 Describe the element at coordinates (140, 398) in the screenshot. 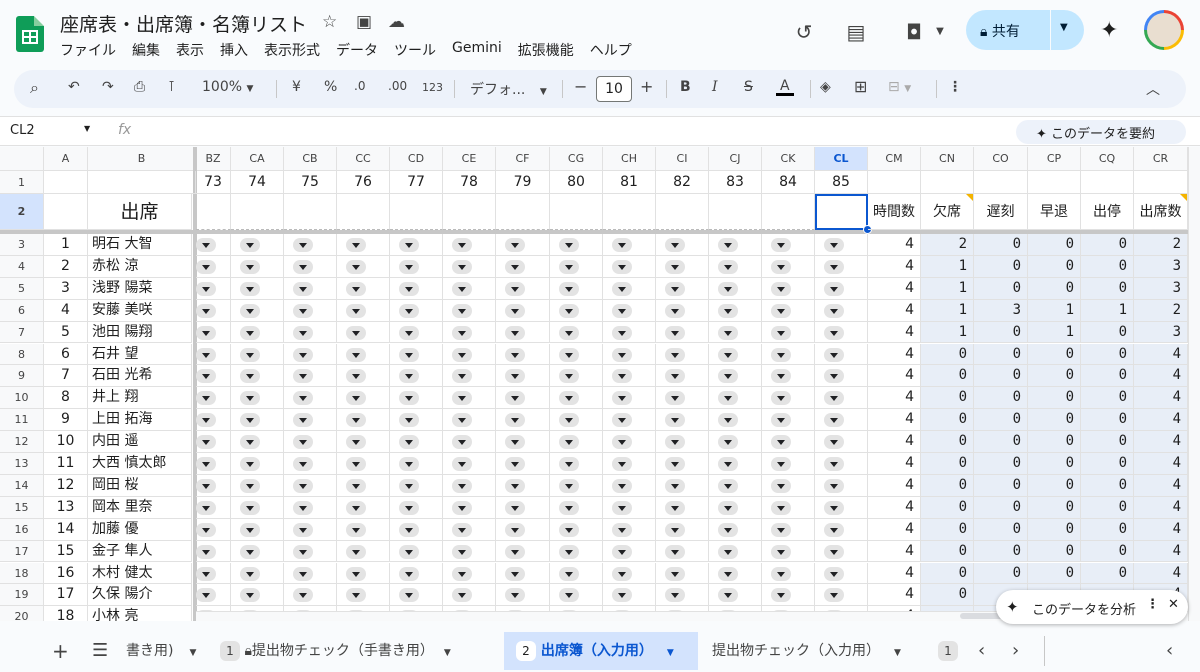

I see `name-cell: 井上 翔` at that location.